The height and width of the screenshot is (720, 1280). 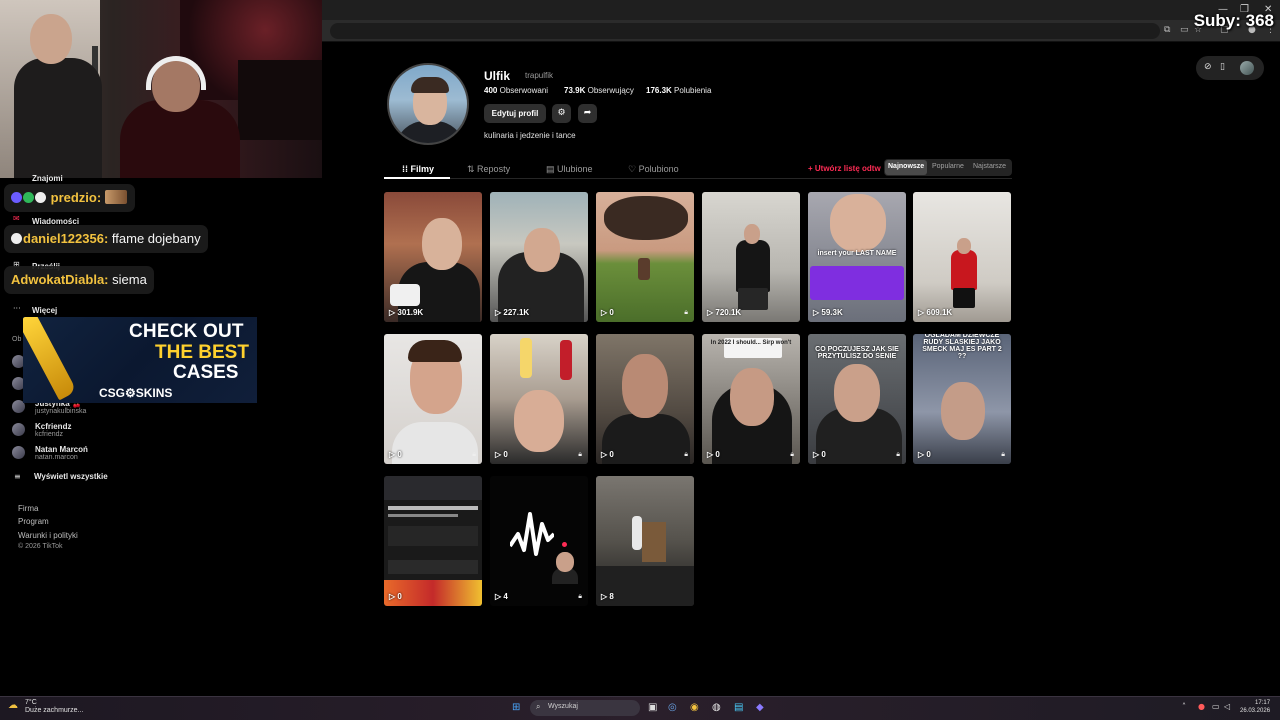 I want to click on soccer-ball-icon, so click(x=16, y=238).